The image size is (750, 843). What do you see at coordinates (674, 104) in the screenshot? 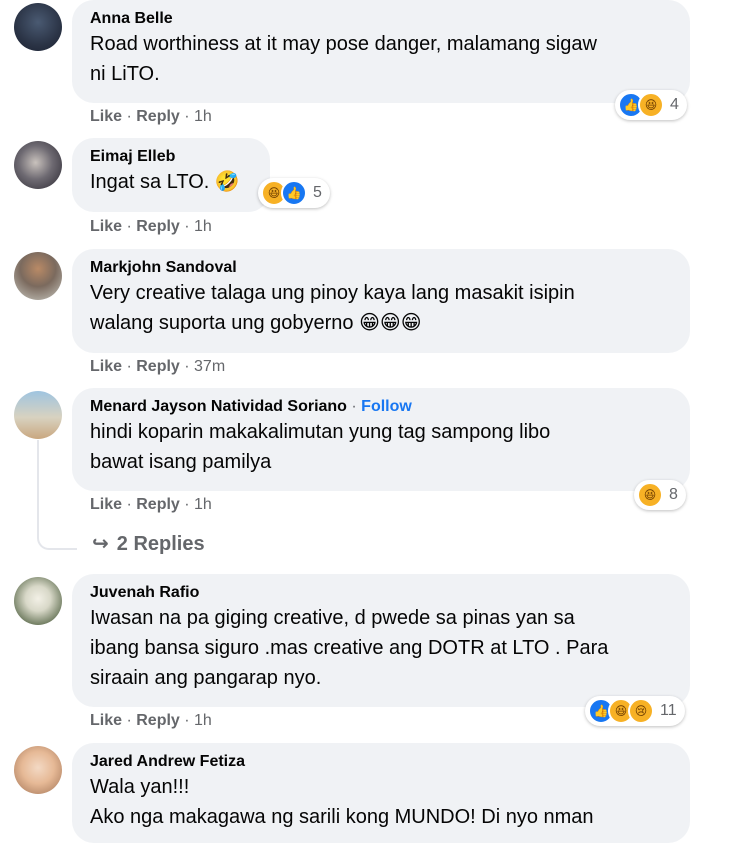
I see `reaction-count: 4` at bounding box center [674, 104].